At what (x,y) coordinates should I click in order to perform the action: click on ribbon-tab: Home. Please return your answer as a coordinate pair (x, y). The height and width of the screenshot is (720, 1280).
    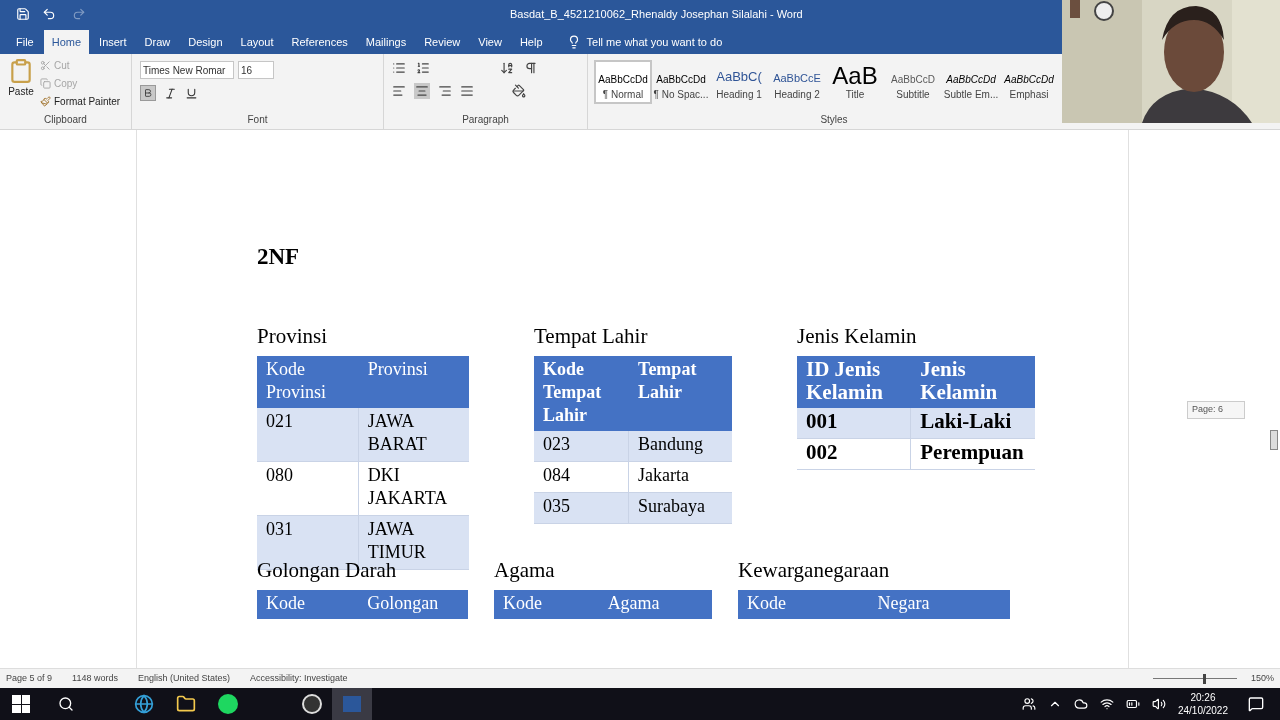
    Looking at the image, I should click on (66, 42).